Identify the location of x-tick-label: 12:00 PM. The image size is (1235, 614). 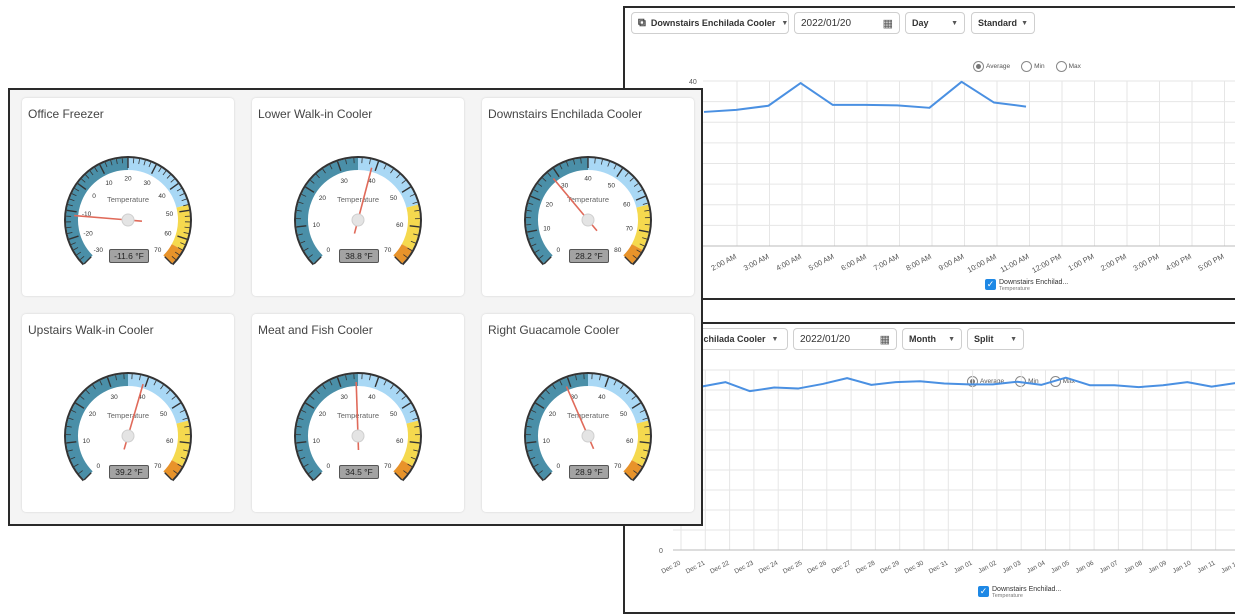
(1046, 263).